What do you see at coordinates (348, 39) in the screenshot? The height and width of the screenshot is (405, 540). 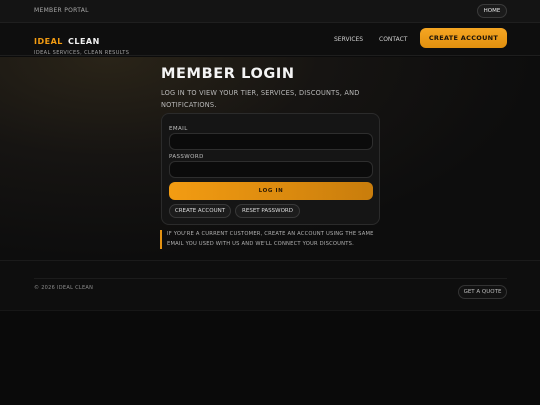 I see `nav-services-link: SERVICES` at bounding box center [348, 39].